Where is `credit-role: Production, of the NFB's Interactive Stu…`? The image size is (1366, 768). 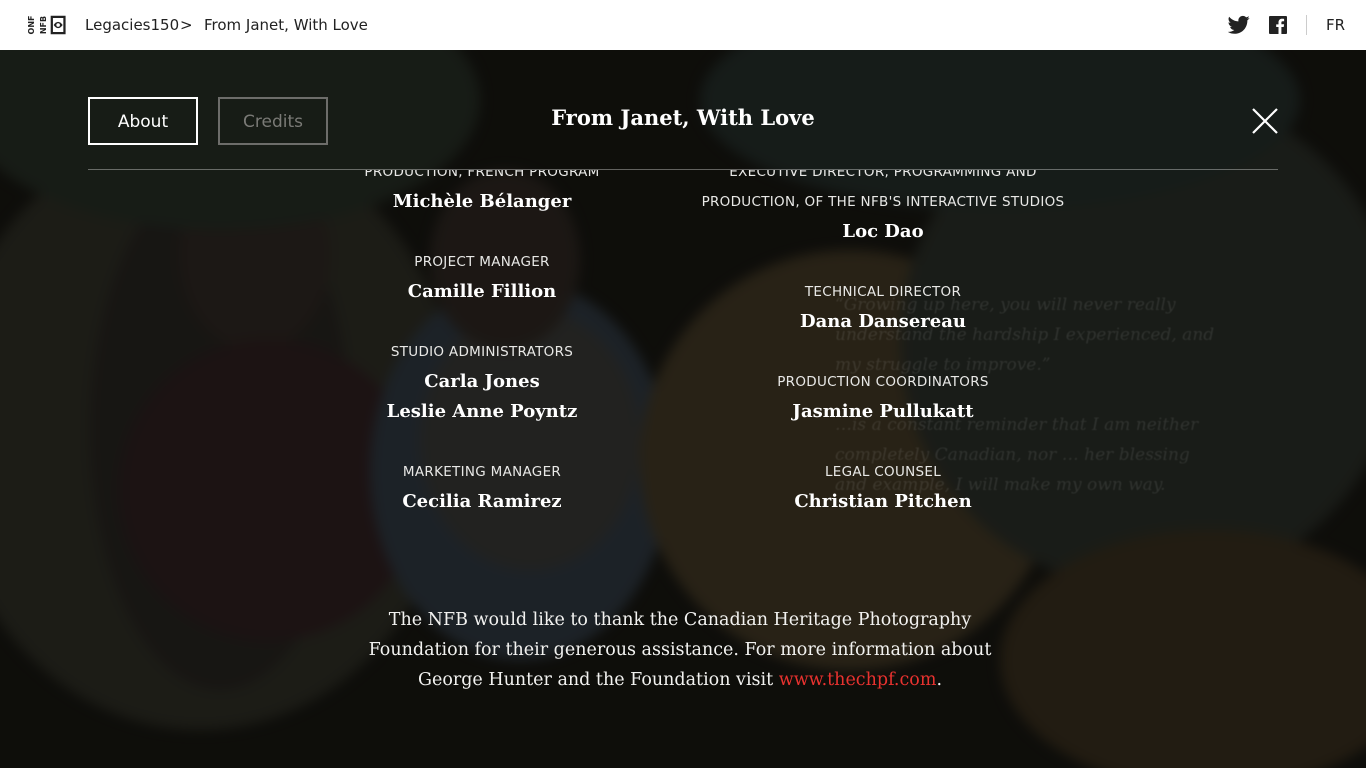
credit-role: Production, of the NFB's Interactive Stu… is located at coordinates (883, 202).